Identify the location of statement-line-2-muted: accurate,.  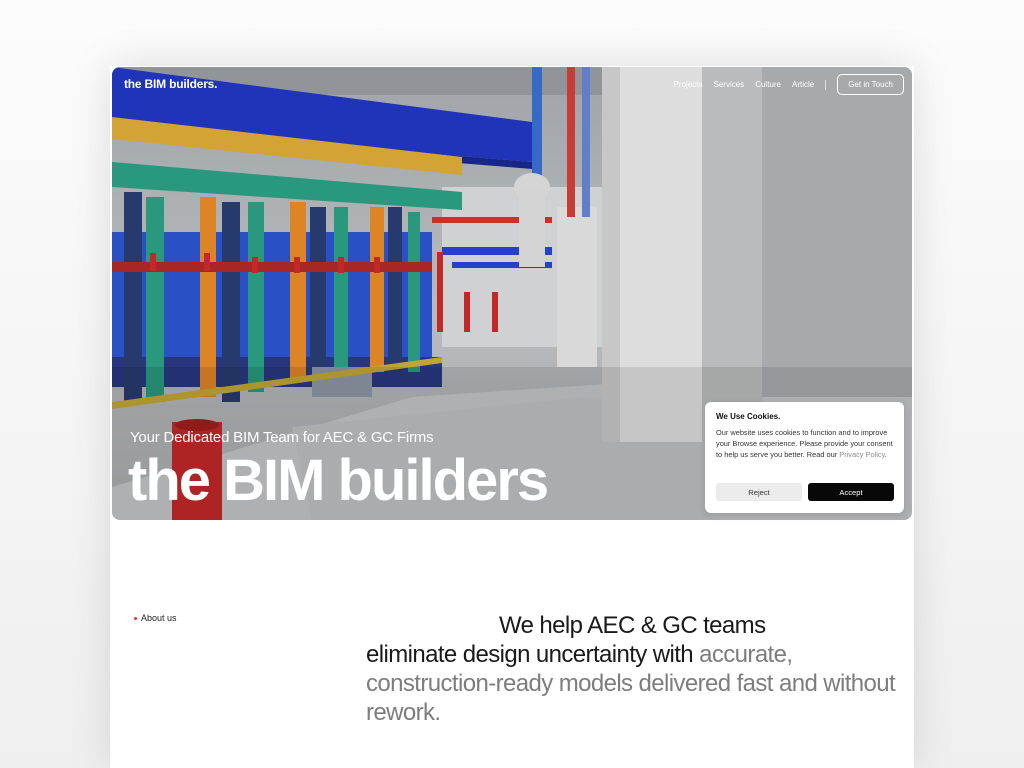
(746, 654).